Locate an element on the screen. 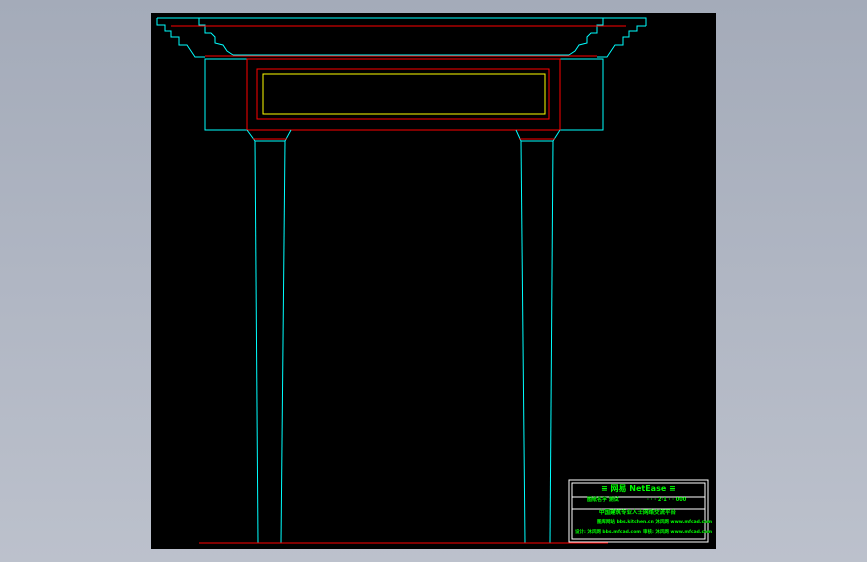 The image size is (867, 562). panel-inner-yellow is located at coordinates (404, 94).